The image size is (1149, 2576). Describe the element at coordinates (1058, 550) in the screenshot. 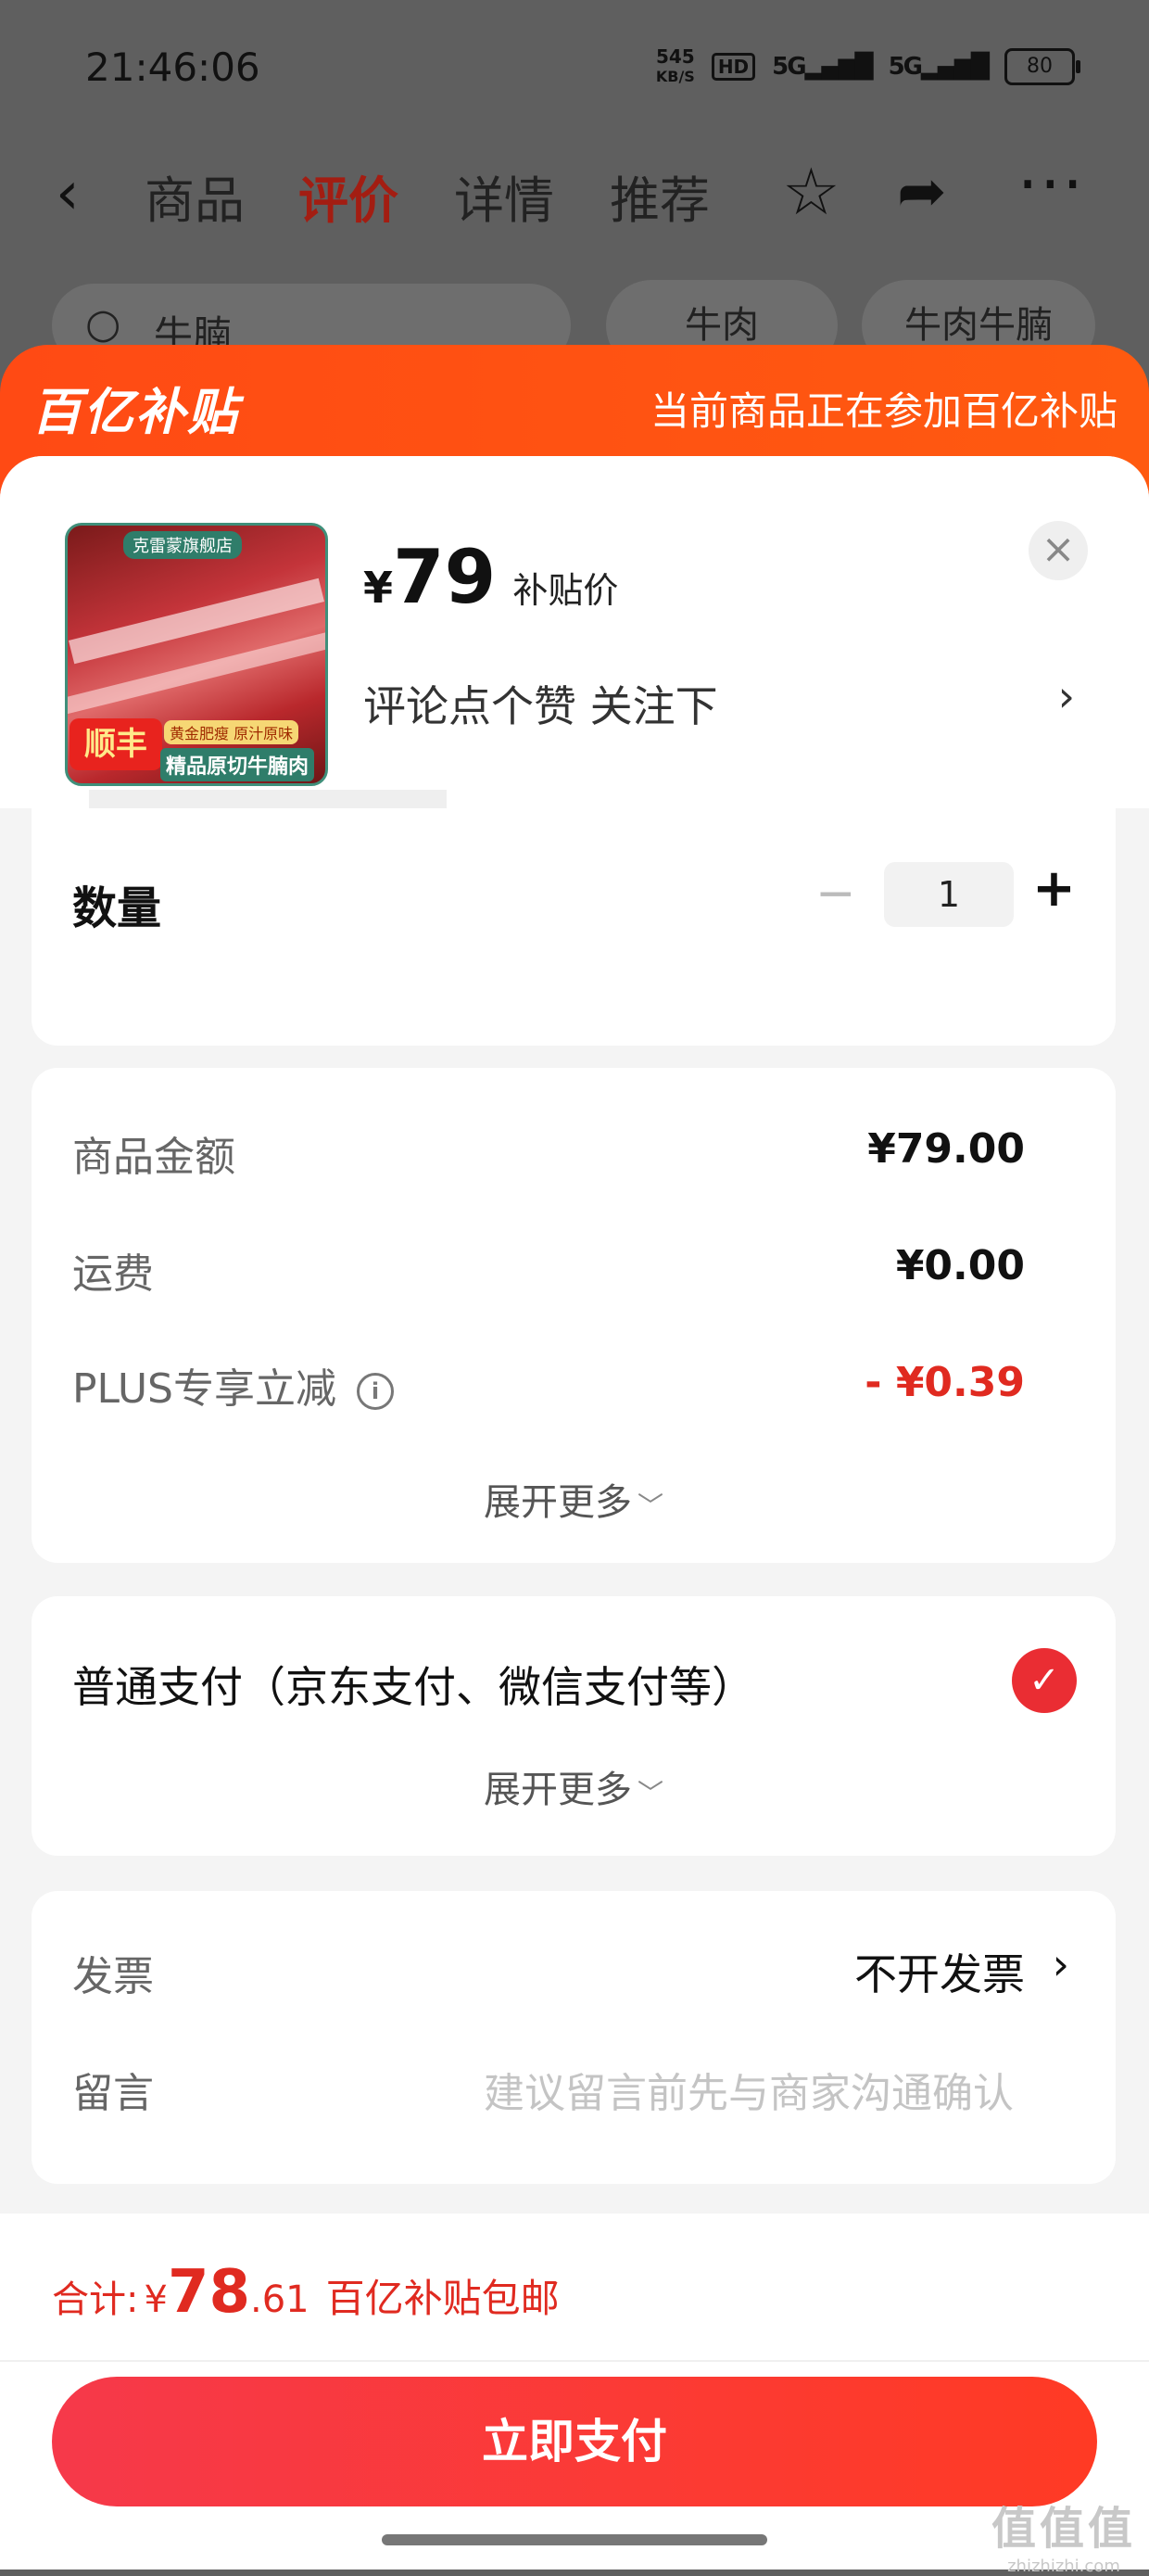

I see `close-button: ×` at that location.